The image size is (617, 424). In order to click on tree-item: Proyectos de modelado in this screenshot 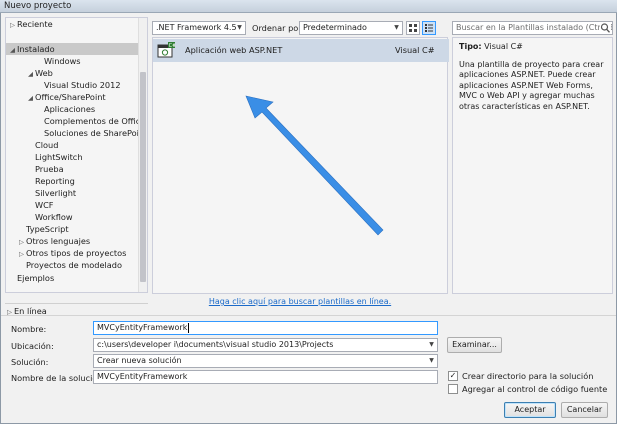, I will do `click(73, 265)`.